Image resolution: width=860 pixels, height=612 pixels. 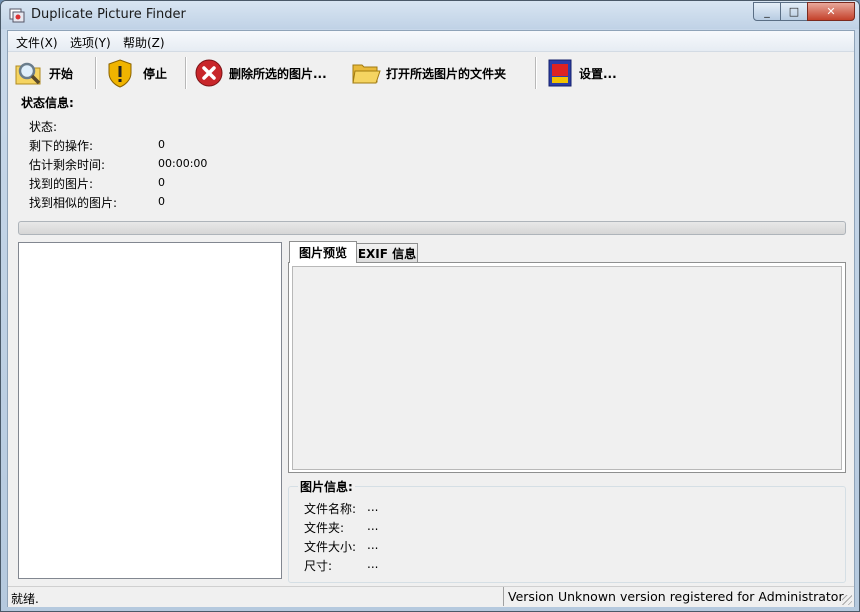 I want to click on close-button: ✕, so click(x=831, y=11).